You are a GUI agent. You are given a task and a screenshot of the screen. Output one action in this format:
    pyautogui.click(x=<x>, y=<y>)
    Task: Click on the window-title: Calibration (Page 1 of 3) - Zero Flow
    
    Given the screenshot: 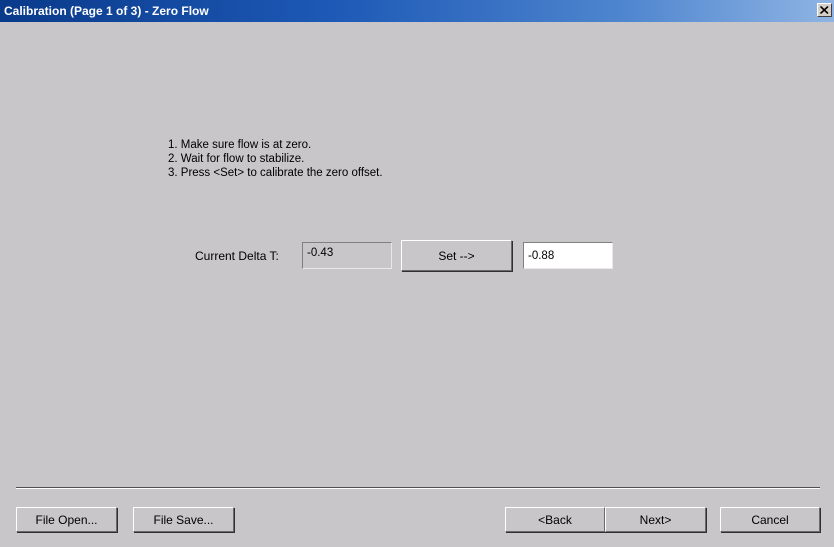 What is the action you would take?
    pyautogui.click(x=106, y=11)
    